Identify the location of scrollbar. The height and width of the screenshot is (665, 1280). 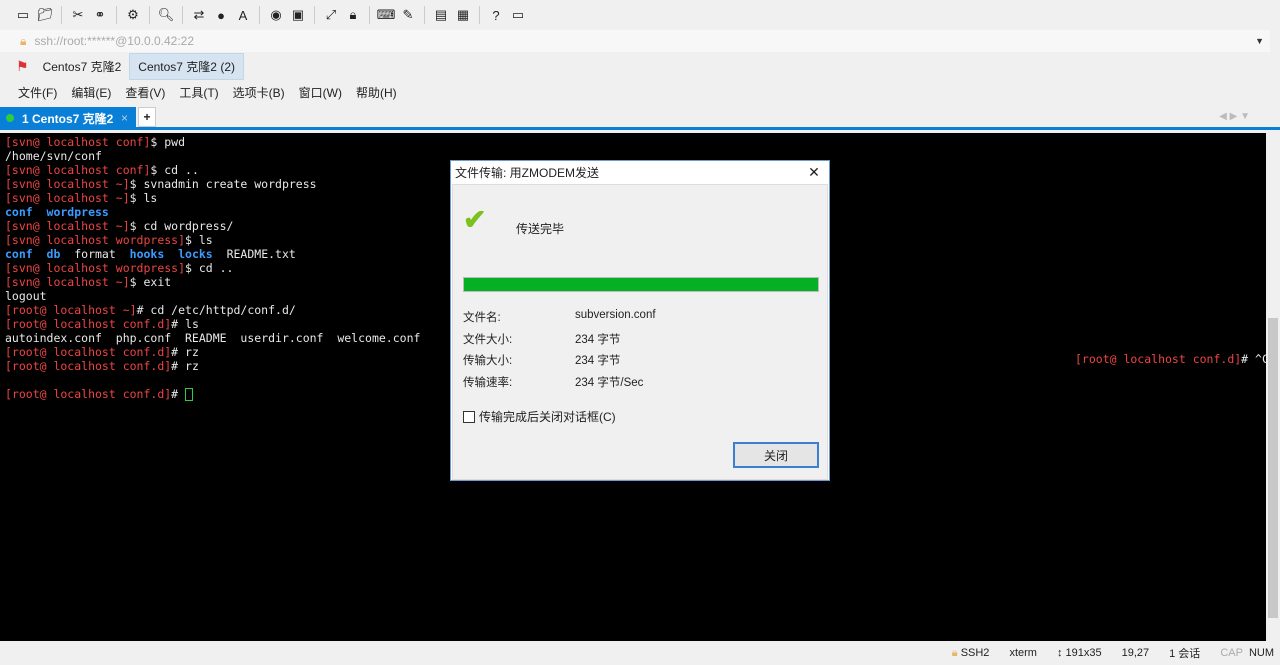
(1273, 387).